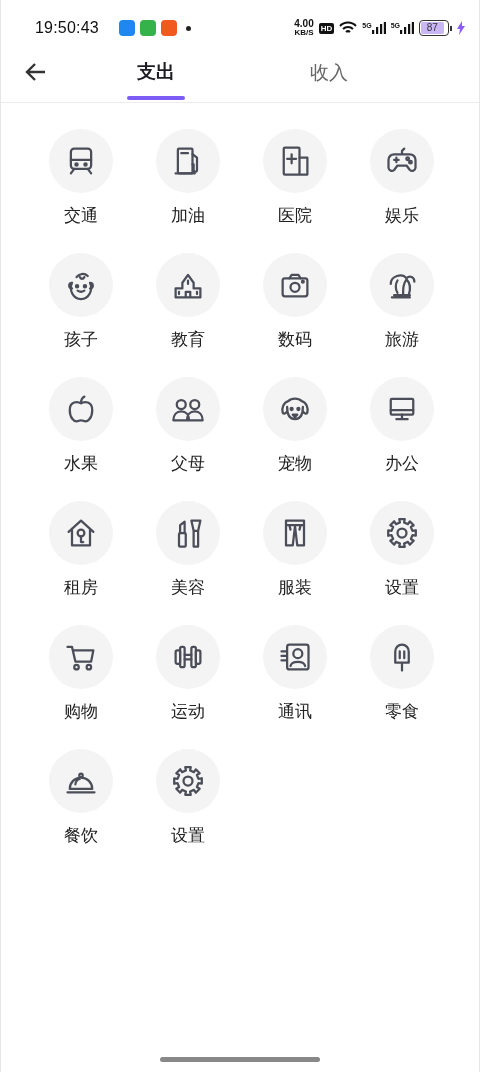 This screenshot has width=480, height=1072. What do you see at coordinates (294, 178) in the screenshot?
I see `category-item: 医院` at bounding box center [294, 178].